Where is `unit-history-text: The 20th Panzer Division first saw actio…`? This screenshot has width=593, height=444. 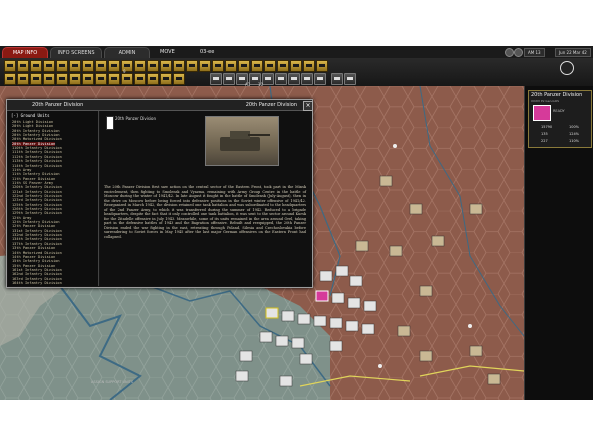
unit-history-text: The 20th Panzer Division first saw actio… is located at coordinates (205, 212).